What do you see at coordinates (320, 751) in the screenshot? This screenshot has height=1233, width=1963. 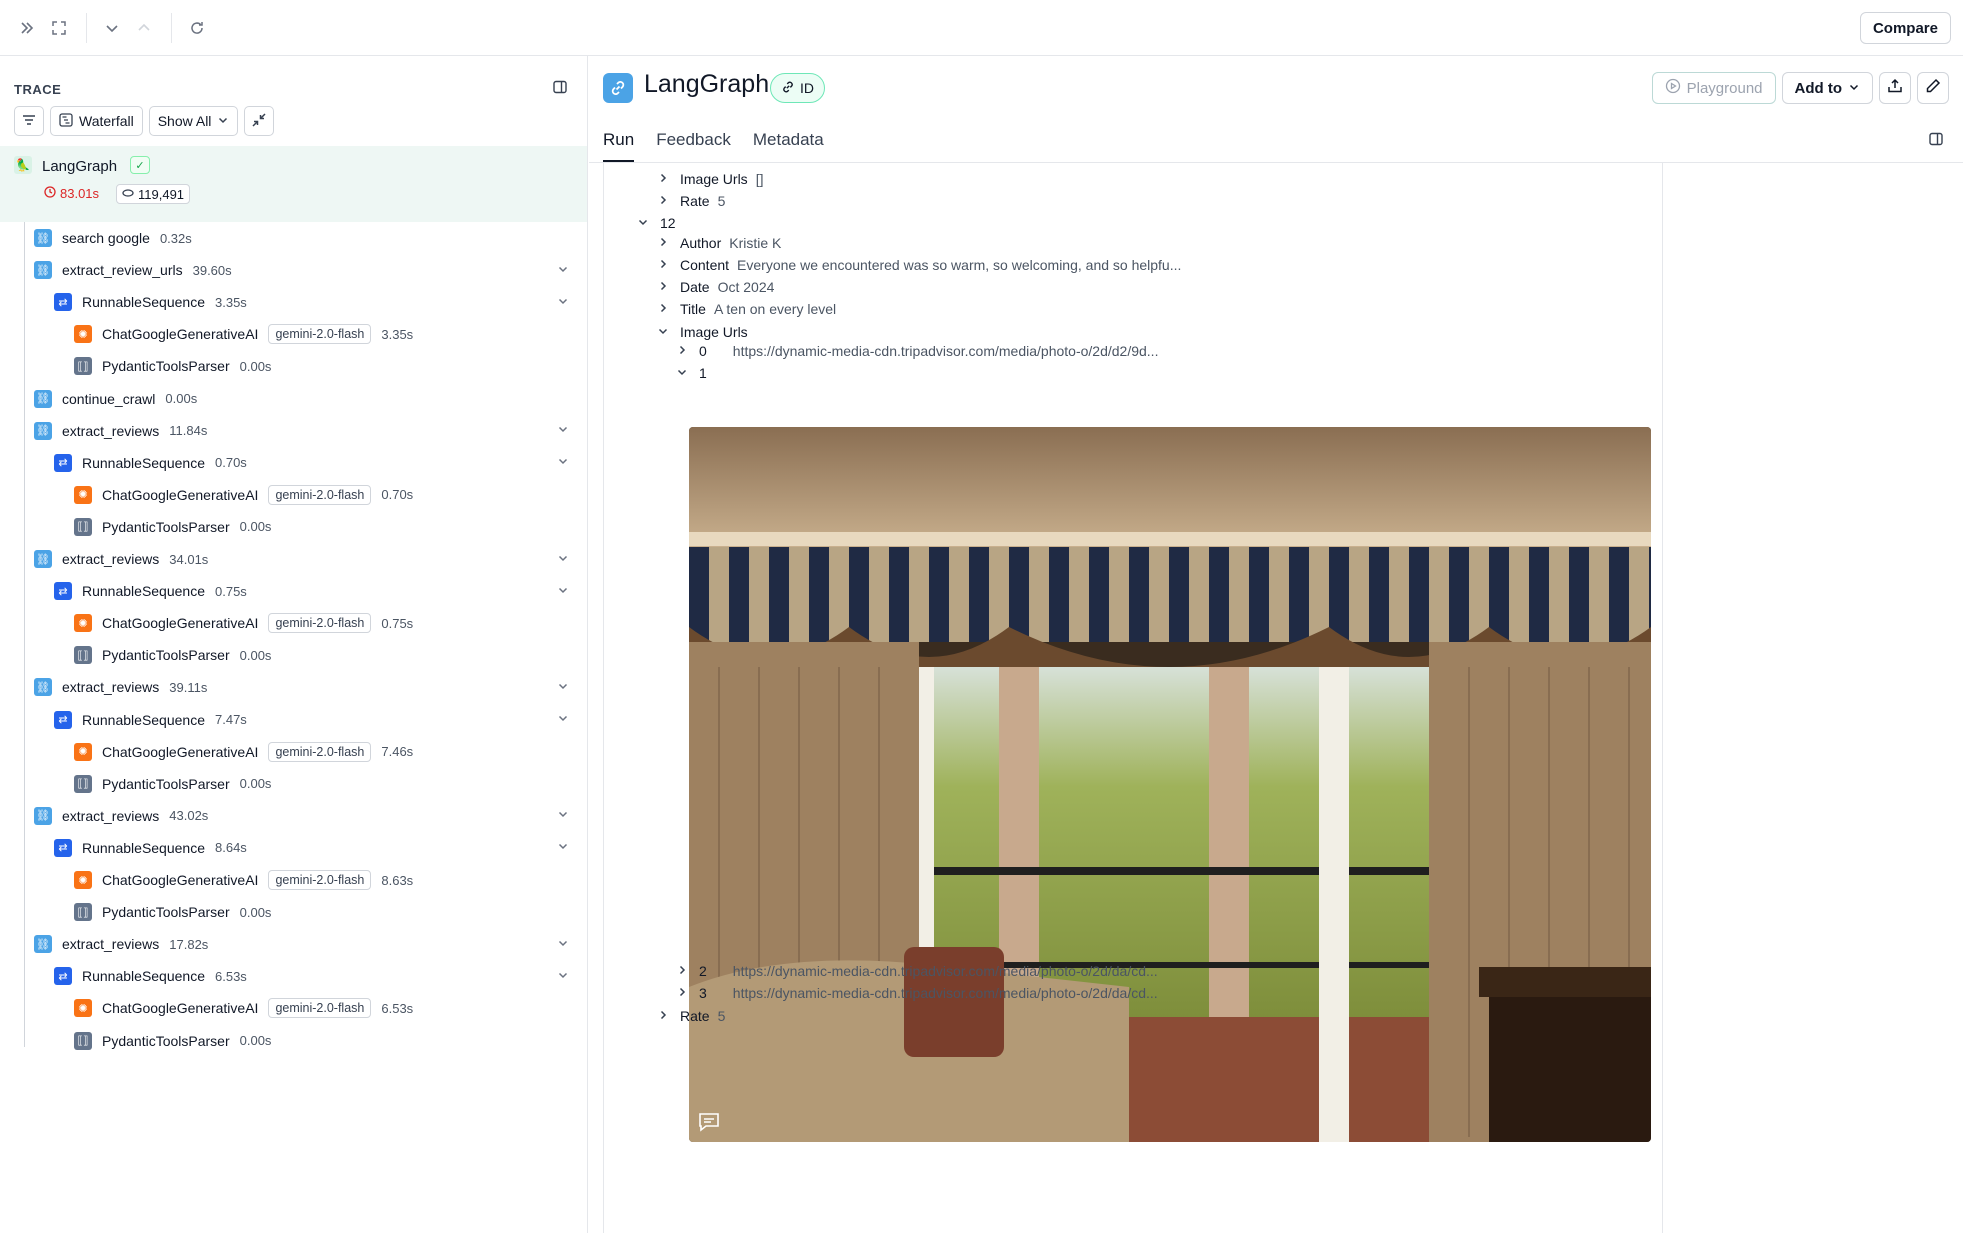 I see `model-badge: gemini-2.0-flash` at bounding box center [320, 751].